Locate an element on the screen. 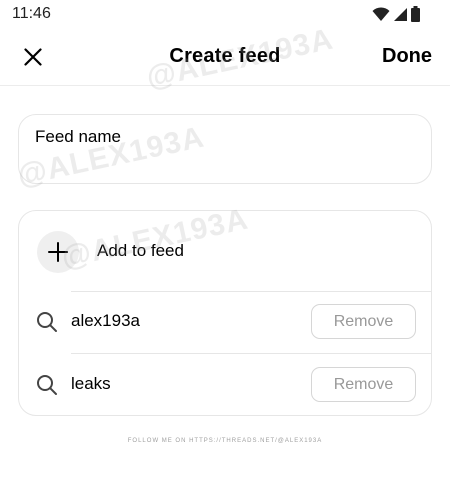 The width and height of the screenshot is (450, 480). feed-name-field is located at coordinates (225, 149).